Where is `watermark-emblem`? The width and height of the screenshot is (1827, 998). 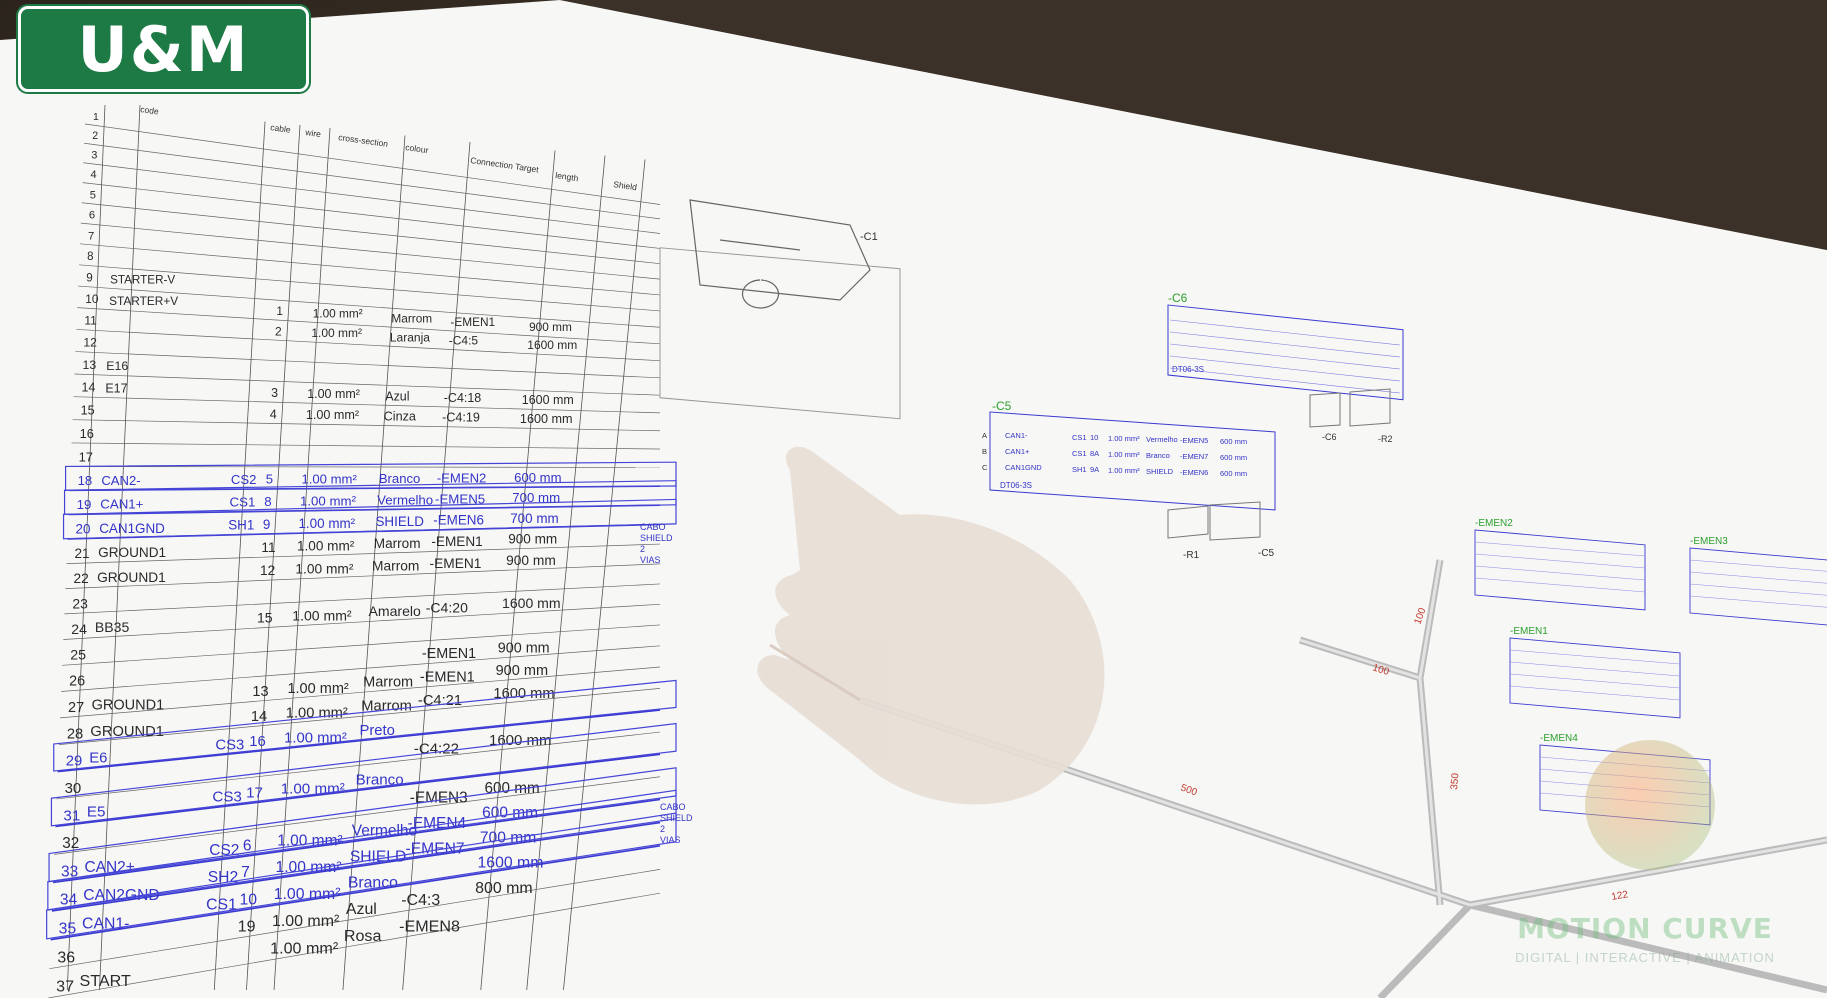
watermark-emblem is located at coordinates (1650, 805).